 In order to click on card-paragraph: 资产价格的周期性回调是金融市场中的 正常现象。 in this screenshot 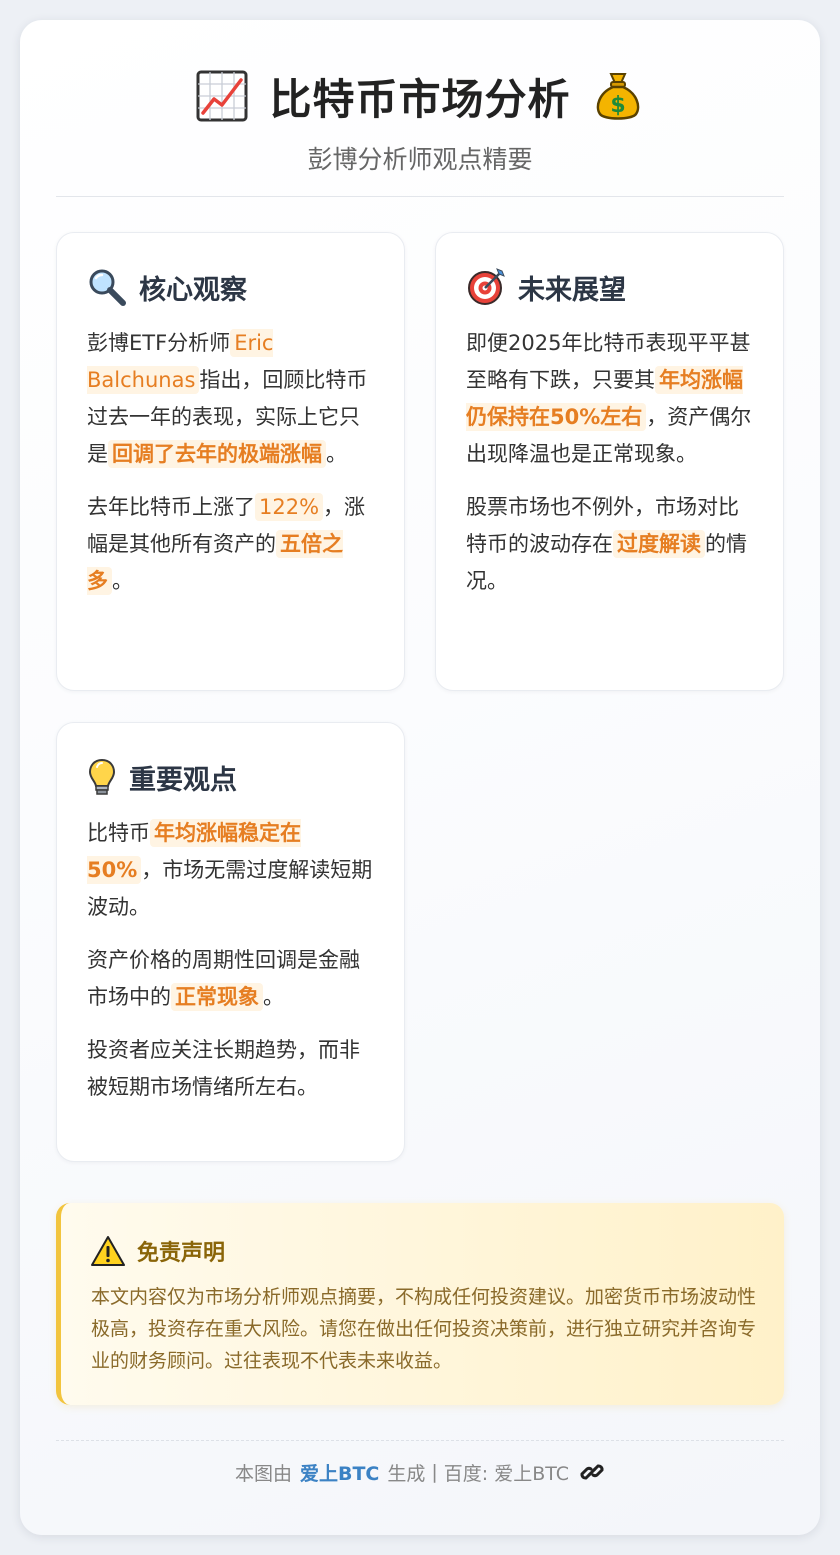, I will do `click(231, 979)`.